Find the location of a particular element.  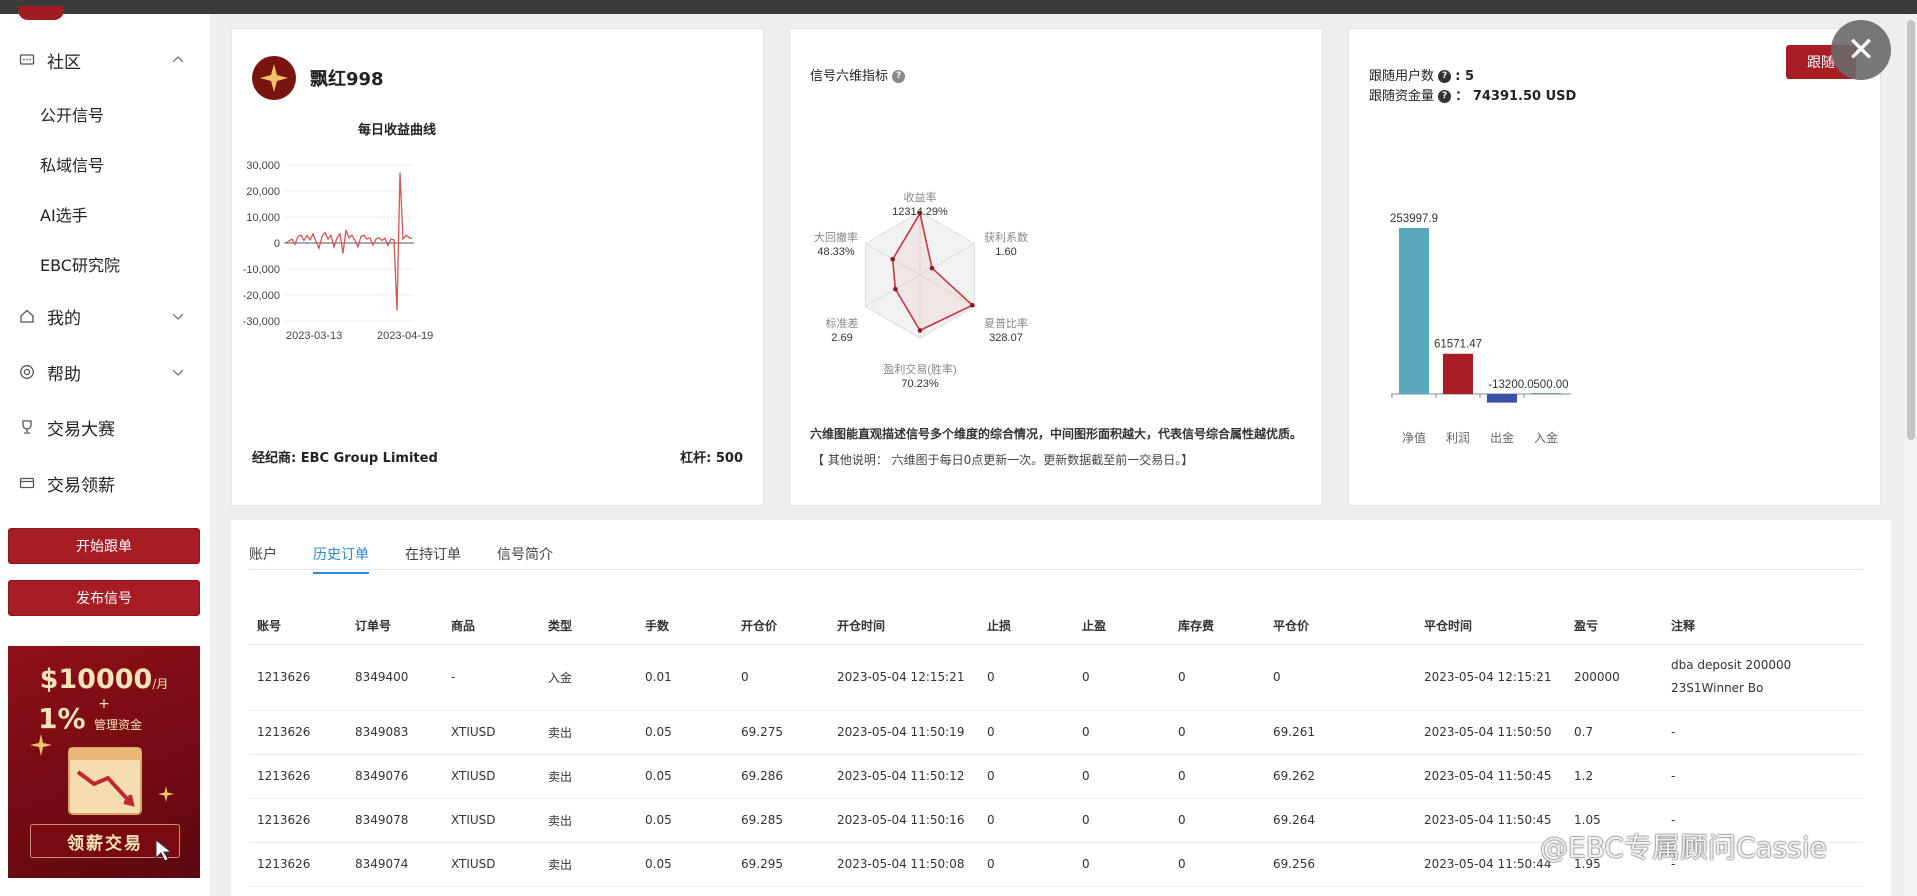

sparkle-icon is located at coordinates (166, 794).